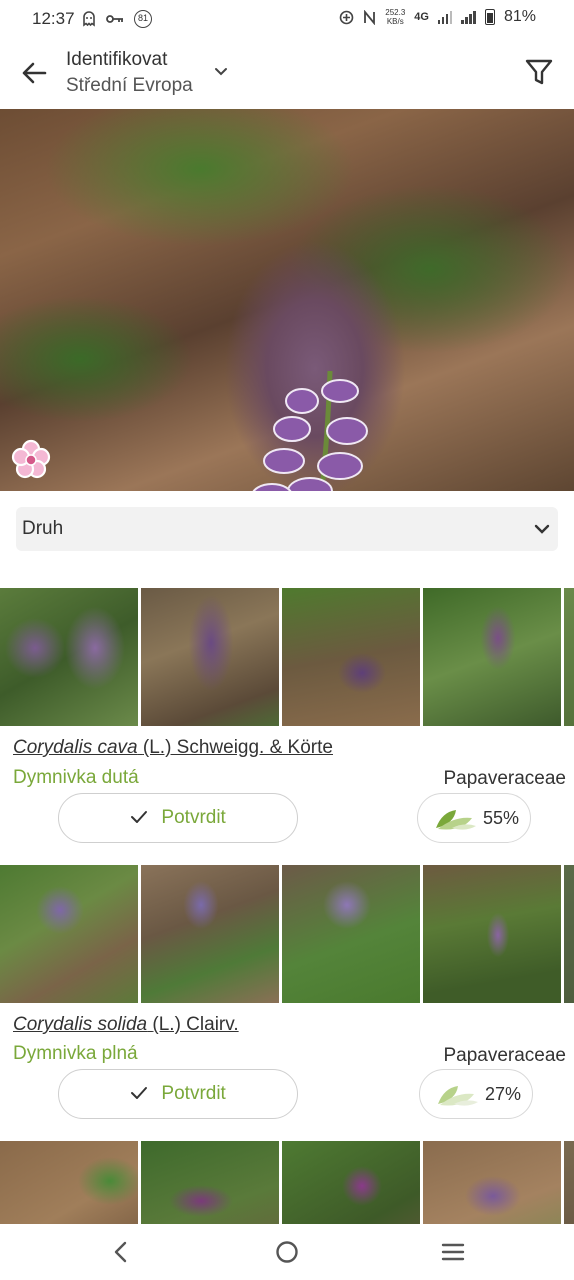 This screenshot has height=1280, width=574. Describe the element at coordinates (129, 74) in the screenshot. I see `region-selector: Identifikovat Střední Evropa` at that location.